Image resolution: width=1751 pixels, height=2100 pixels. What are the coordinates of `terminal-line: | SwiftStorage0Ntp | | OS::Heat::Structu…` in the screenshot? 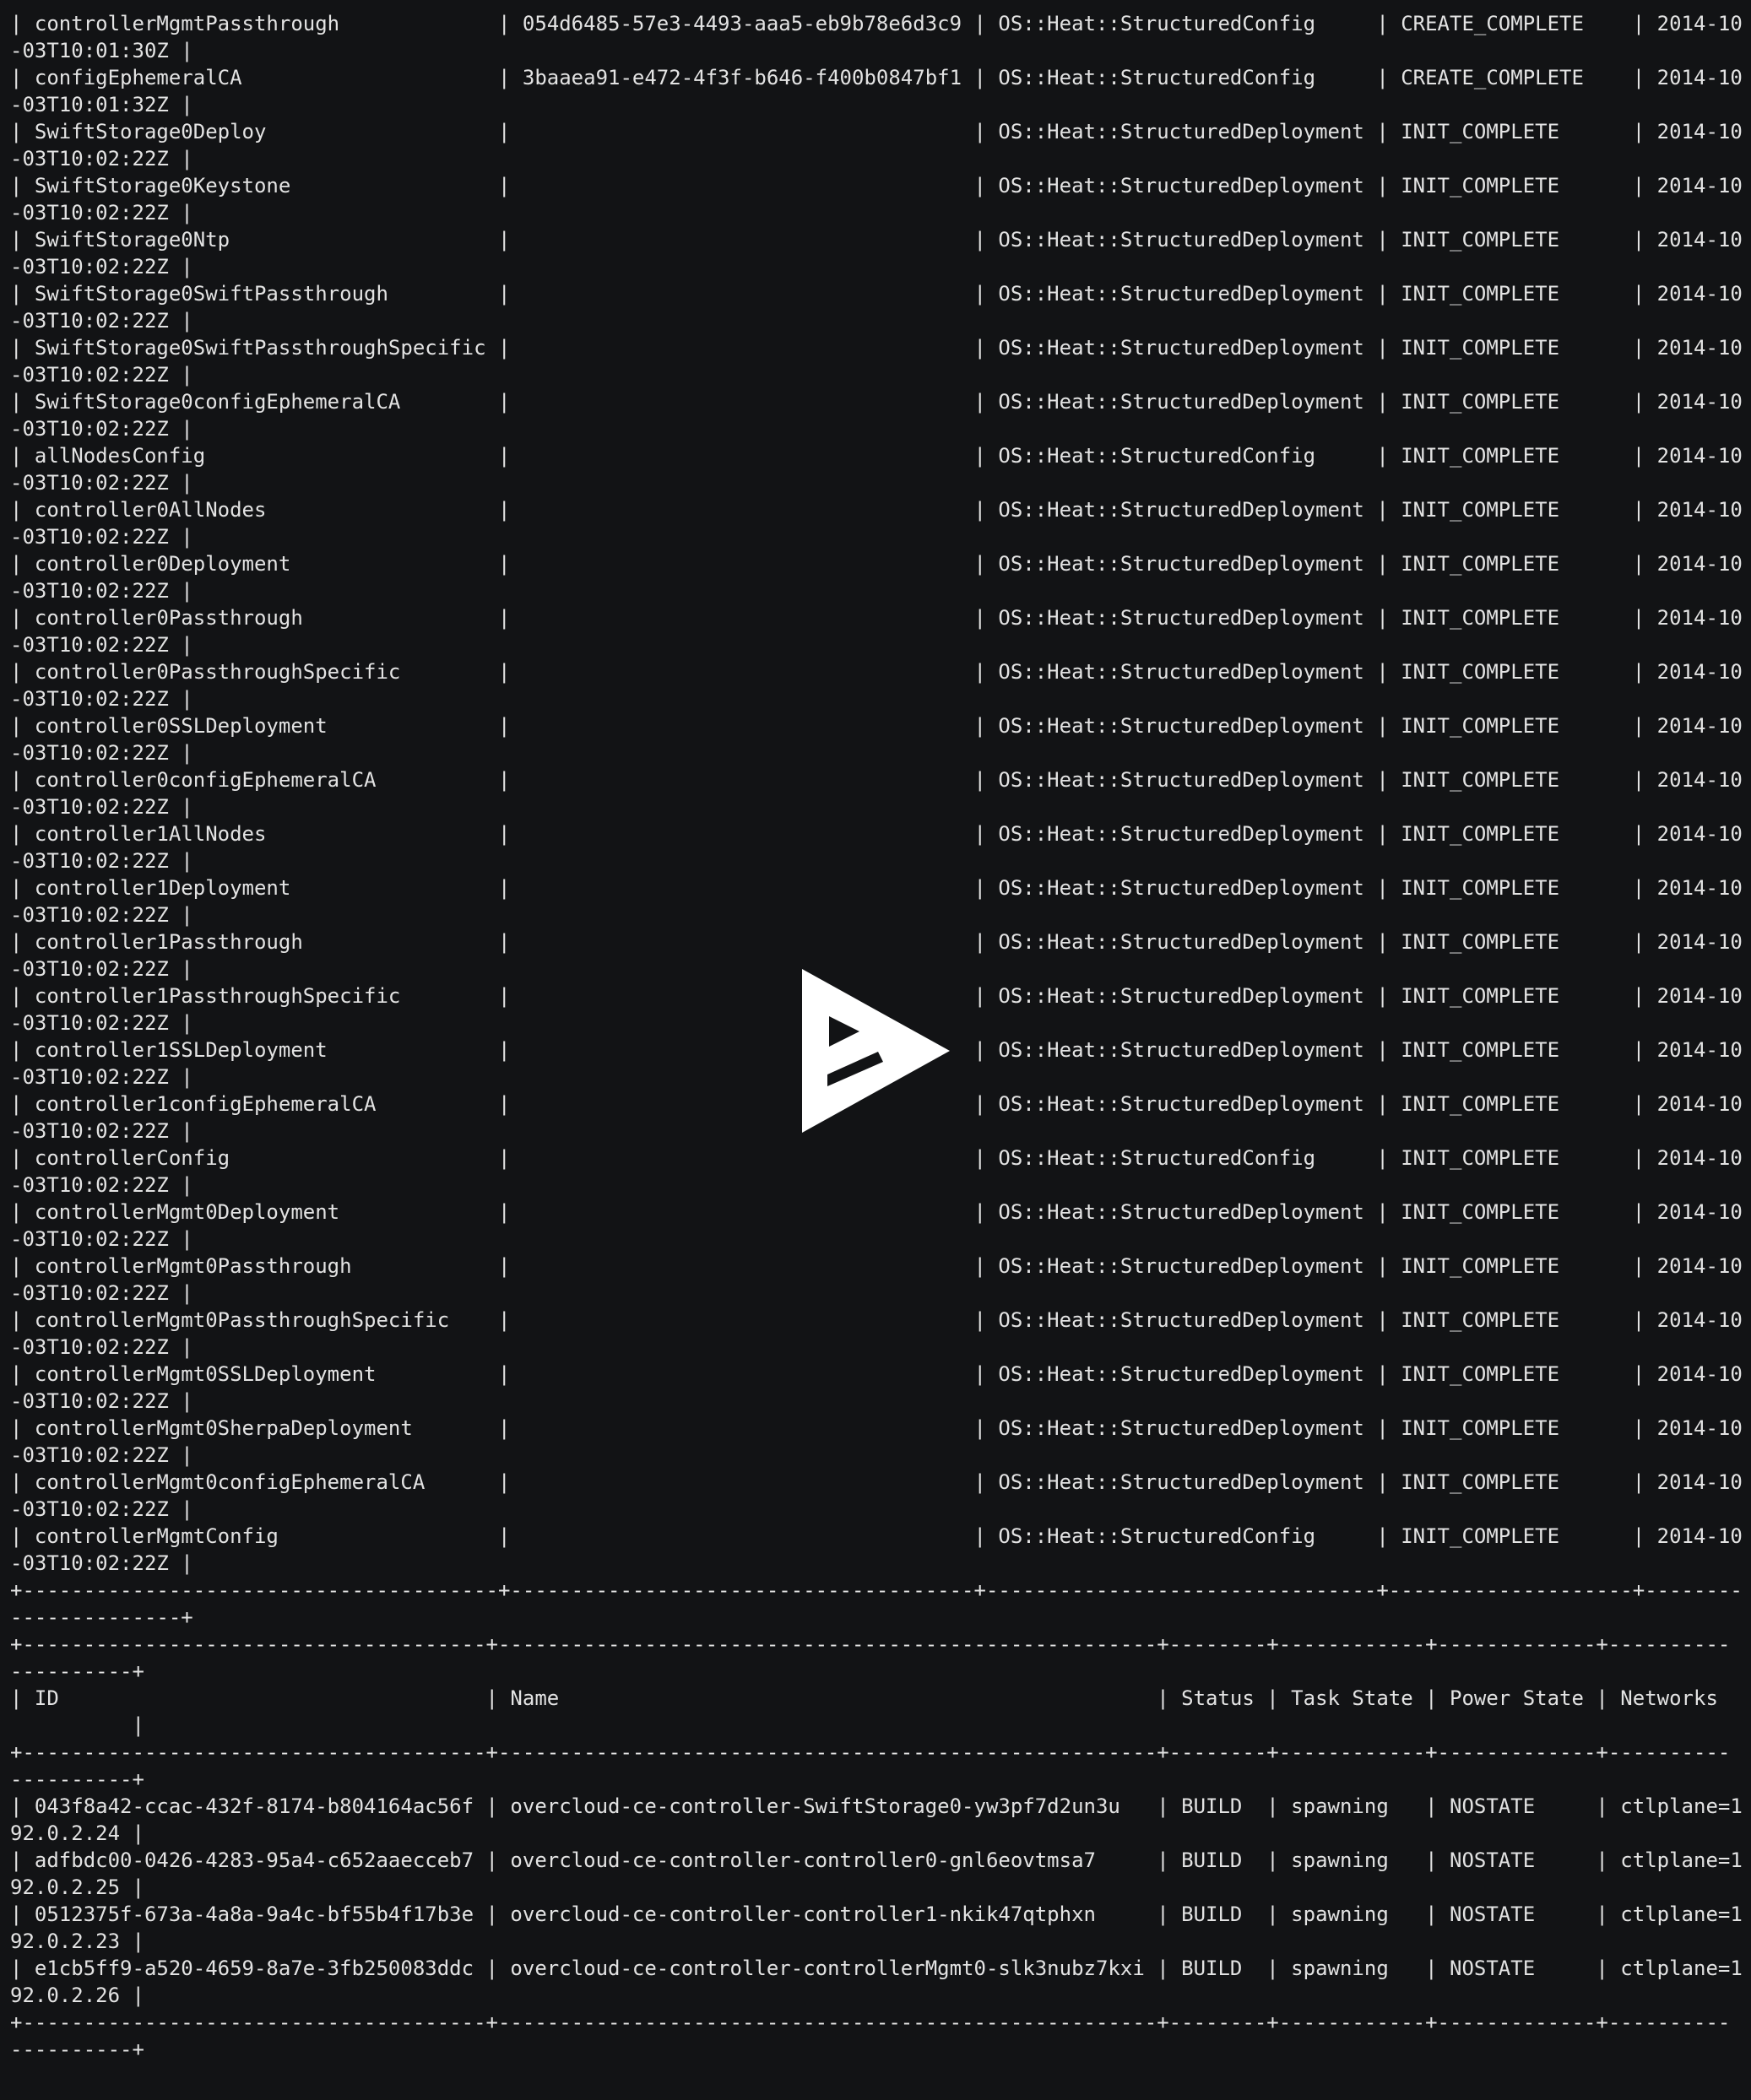 It's located at (876, 240).